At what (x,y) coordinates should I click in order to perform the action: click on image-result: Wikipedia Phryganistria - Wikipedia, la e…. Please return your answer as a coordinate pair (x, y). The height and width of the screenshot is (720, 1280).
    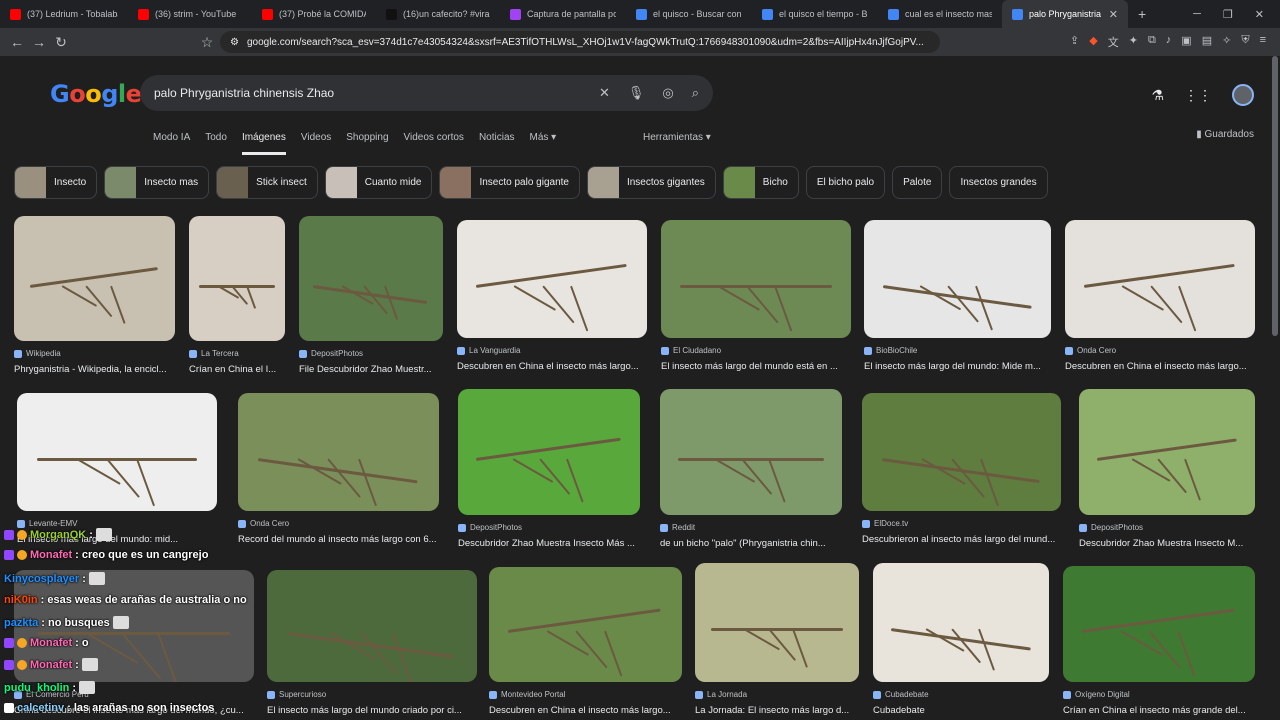
    Looking at the image, I should click on (94, 295).